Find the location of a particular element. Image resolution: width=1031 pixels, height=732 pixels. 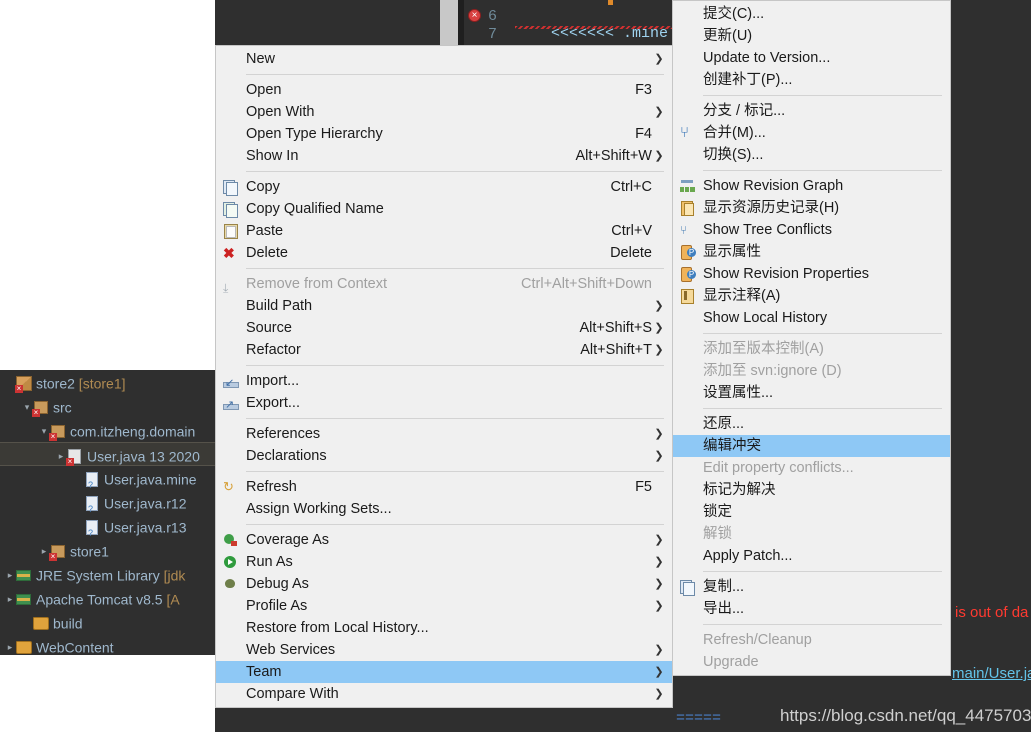

menu-item: Copy Qualified Name is located at coordinates (444, 209).